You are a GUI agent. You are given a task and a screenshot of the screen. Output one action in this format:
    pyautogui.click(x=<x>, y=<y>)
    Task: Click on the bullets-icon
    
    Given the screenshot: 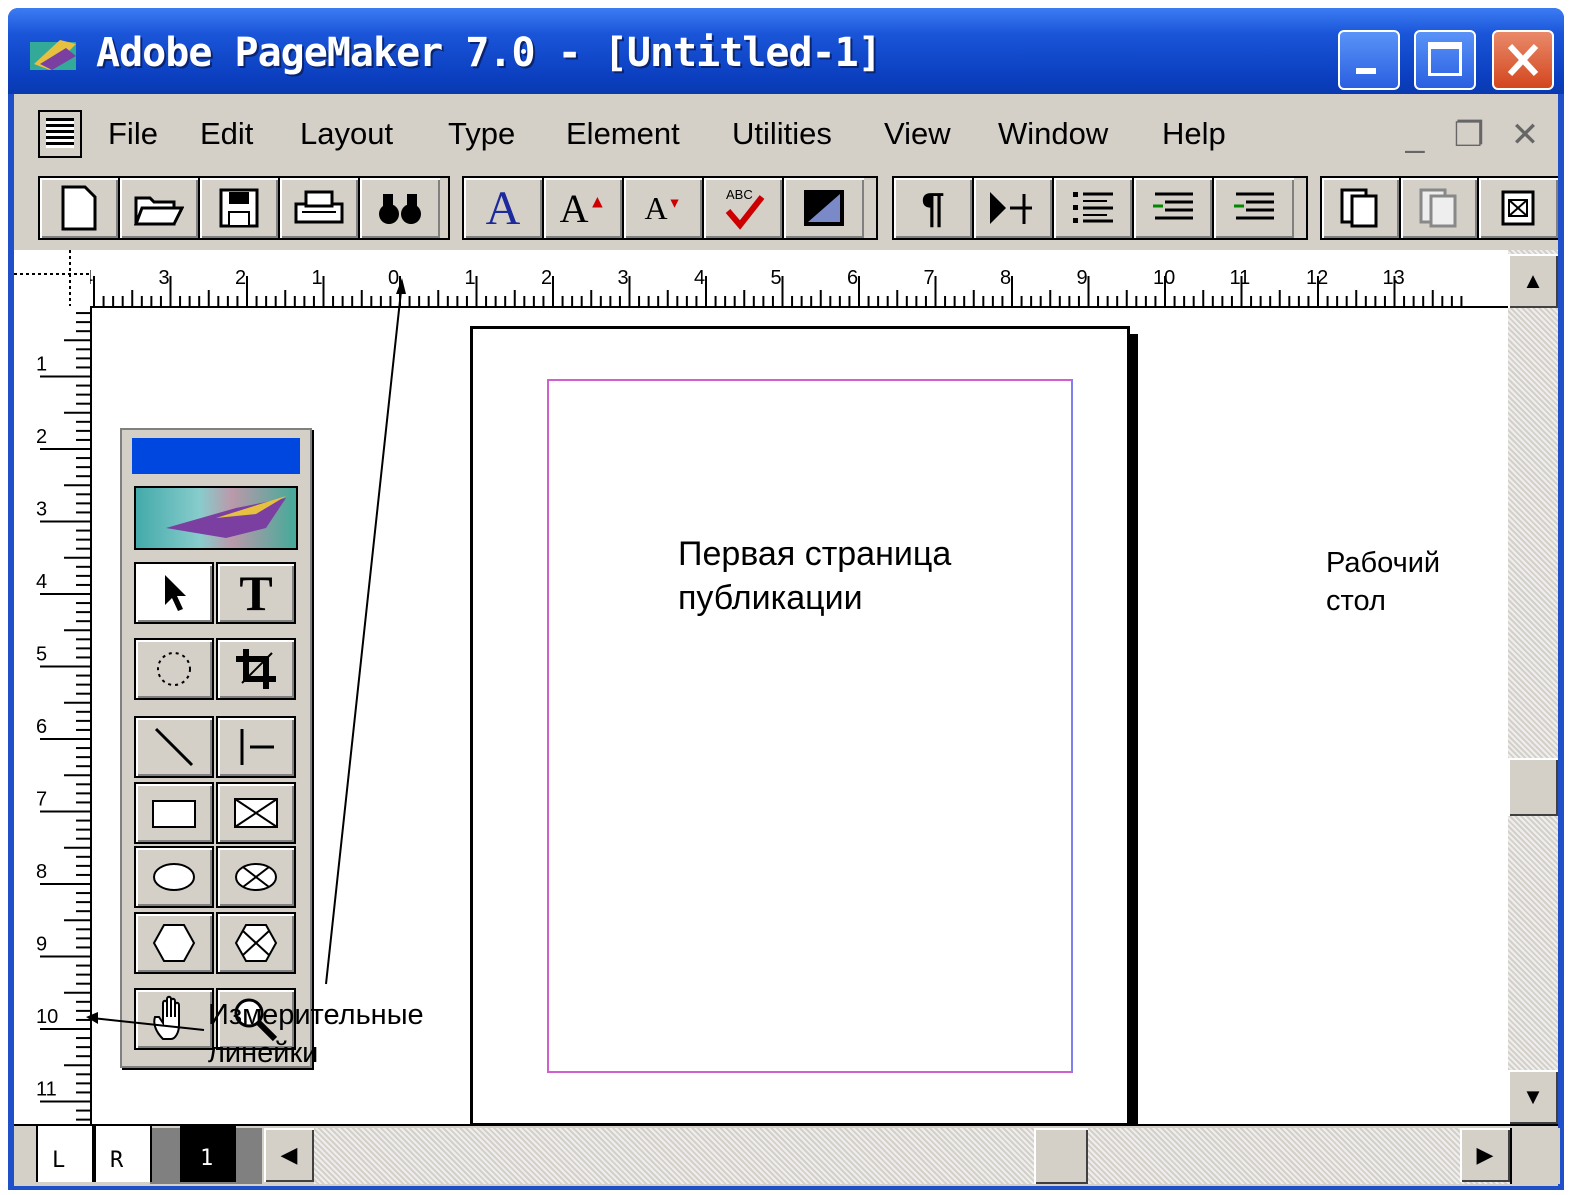 What is the action you would take?
    pyautogui.click(x=1093, y=207)
    